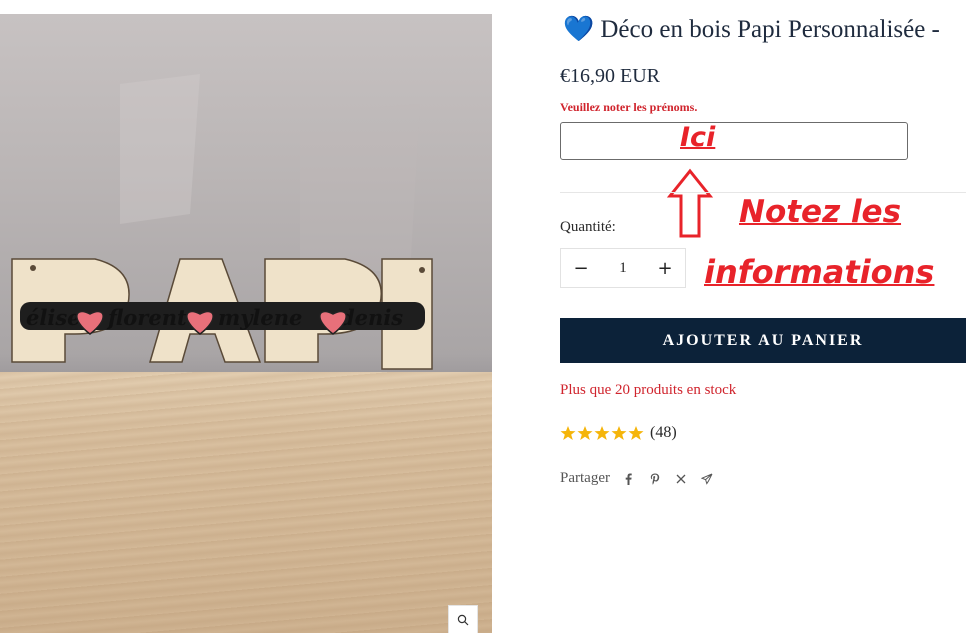 Image resolution: width=966 pixels, height=641 pixels. What do you see at coordinates (53, 317) in the screenshot?
I see `photo-name-1: élise` at bounding box center [53, 317].